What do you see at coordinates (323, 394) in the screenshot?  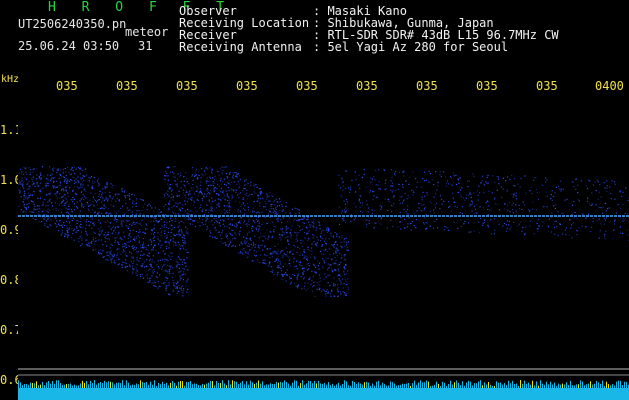 I see `noise-floor` at bounding box center [323, 394].